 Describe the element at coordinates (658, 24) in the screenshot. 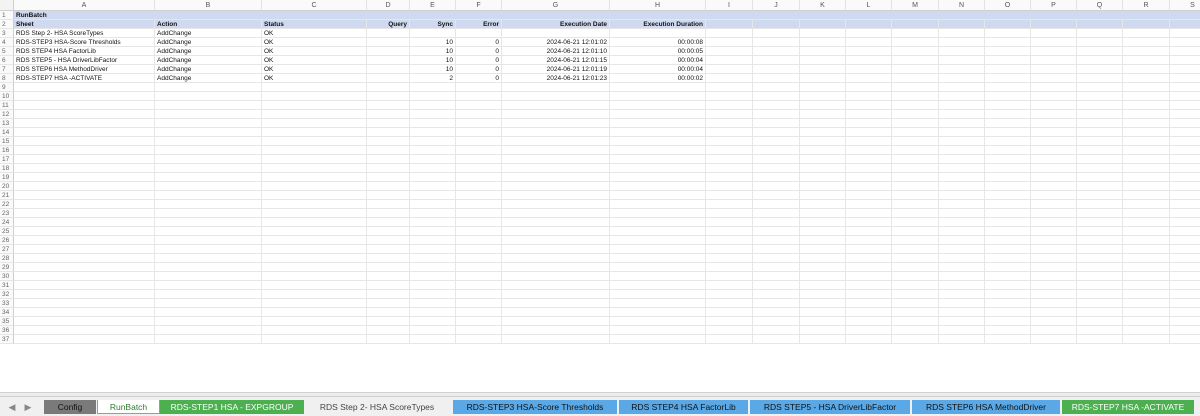

I see `header-execution-duration: Execution Duration` at that location.